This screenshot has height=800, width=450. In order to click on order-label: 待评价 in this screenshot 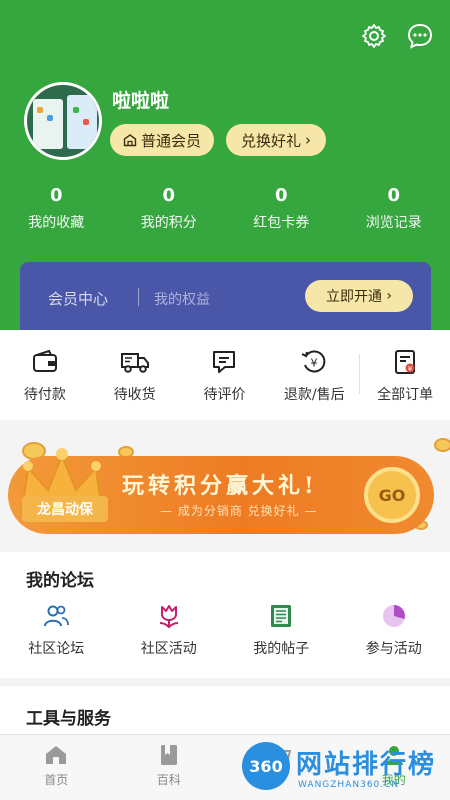, I will do `click(224, 395)`.